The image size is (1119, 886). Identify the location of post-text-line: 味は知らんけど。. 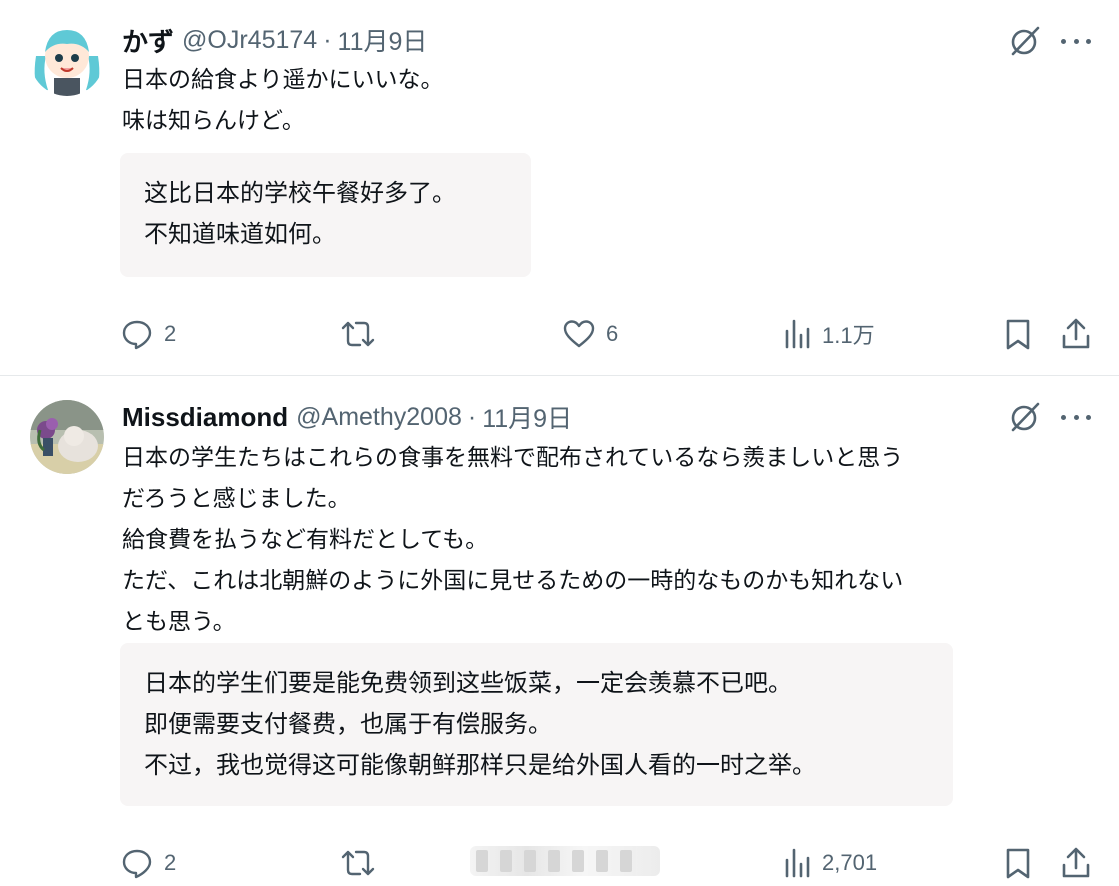
(213, 121).